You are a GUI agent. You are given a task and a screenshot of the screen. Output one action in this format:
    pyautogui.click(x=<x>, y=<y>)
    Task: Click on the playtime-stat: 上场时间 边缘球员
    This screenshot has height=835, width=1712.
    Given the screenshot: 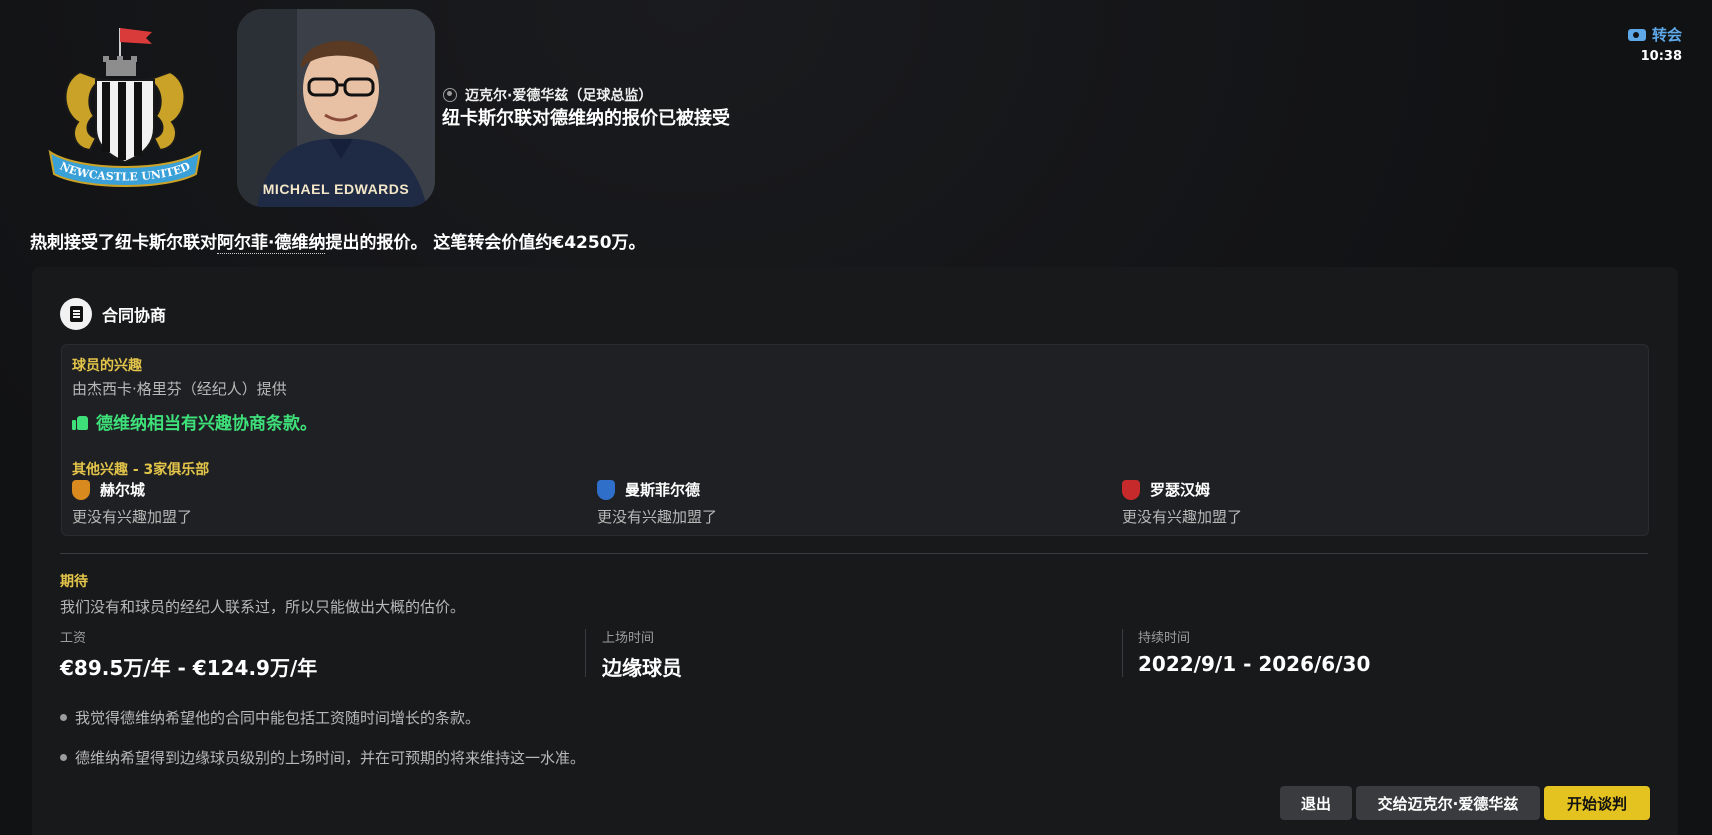 What is the action you would take?
    pyautogui.click(x=642, y=654)
    